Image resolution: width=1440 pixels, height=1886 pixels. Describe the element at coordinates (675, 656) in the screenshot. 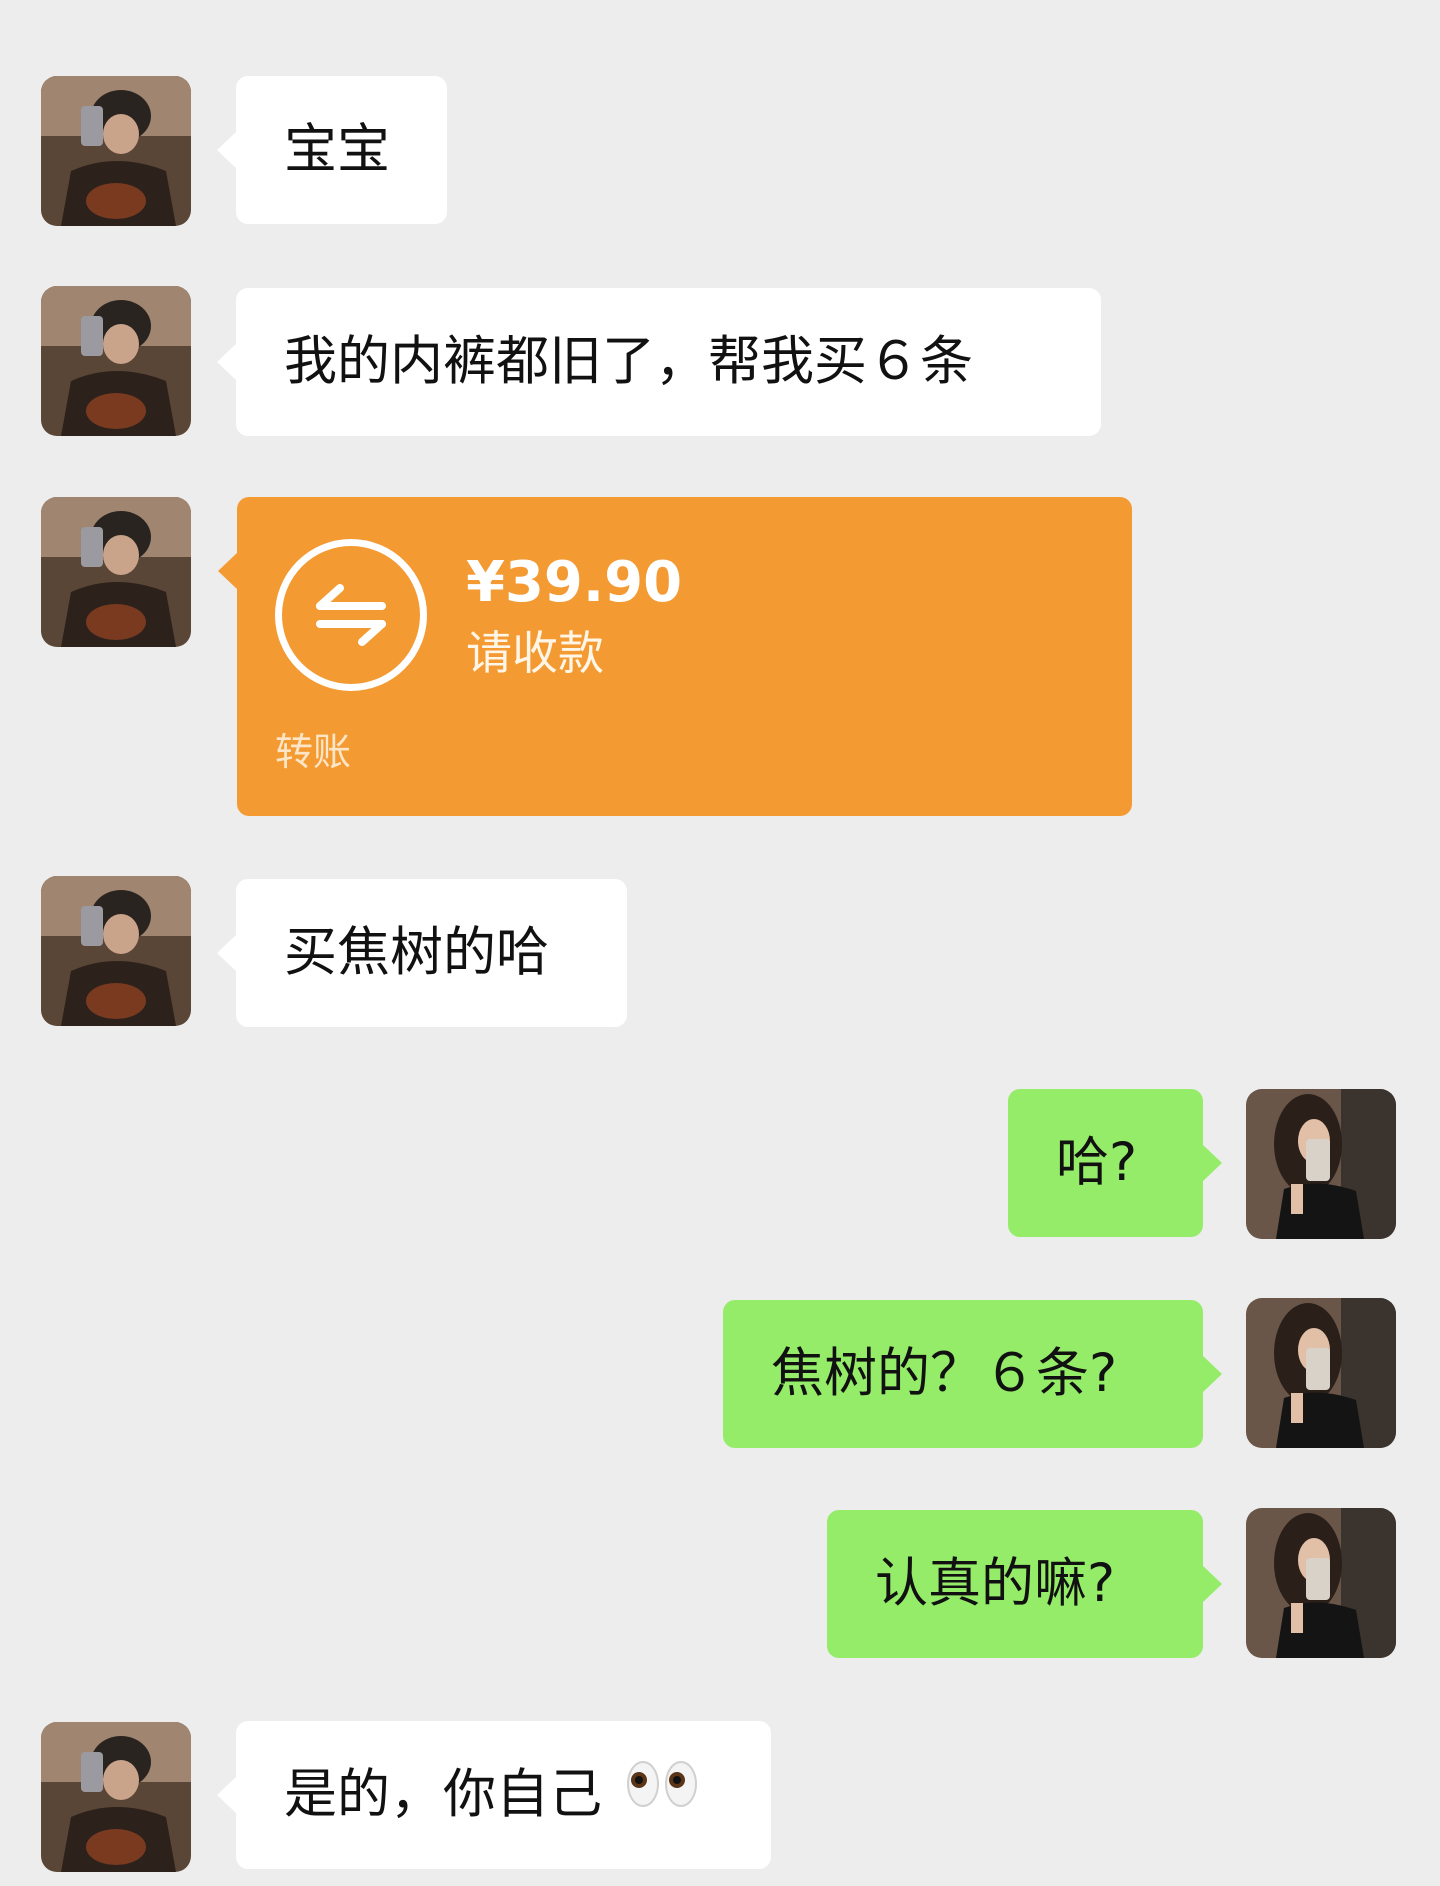

I see `transfer-card: ¥39.90 请收款 转账` at that location.